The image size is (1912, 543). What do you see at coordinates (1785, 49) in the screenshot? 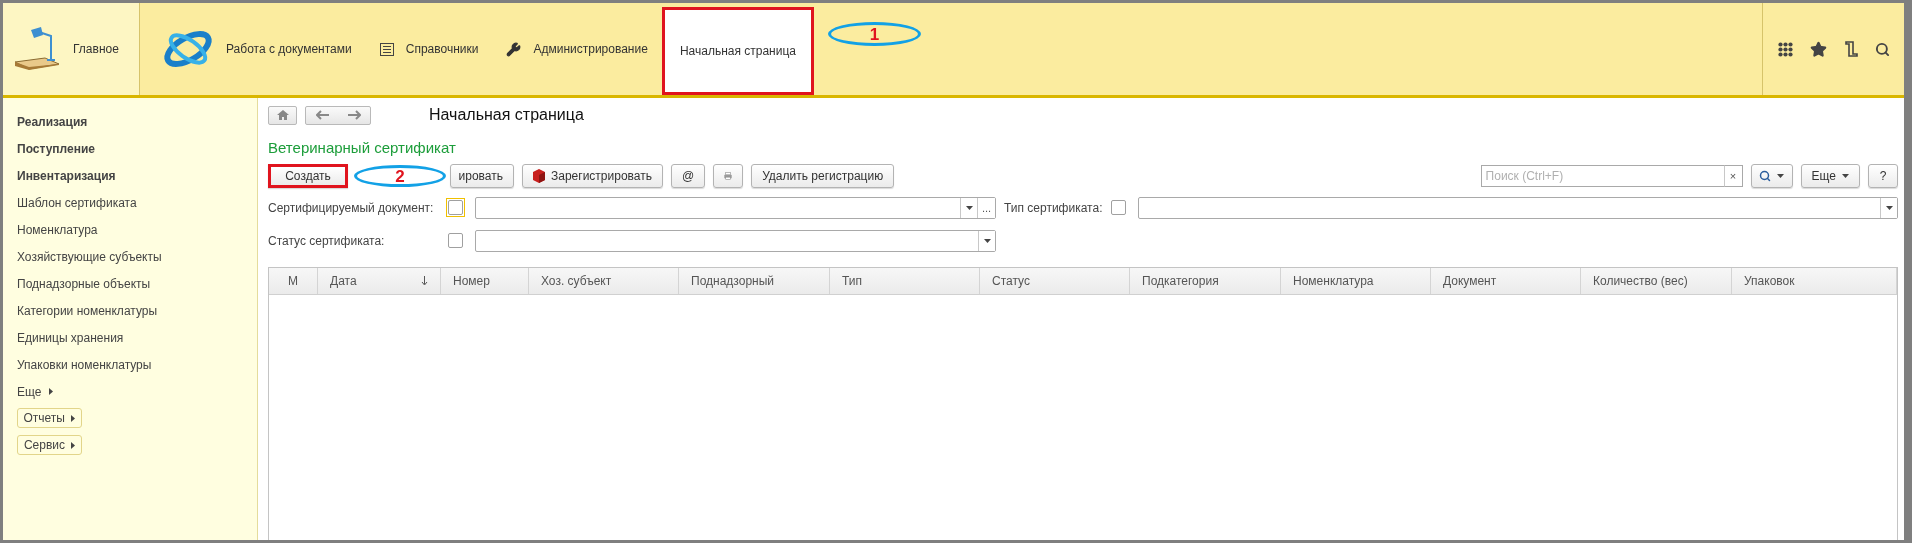
I see `grid-menu-icon` at bounding box center [1785, 49].